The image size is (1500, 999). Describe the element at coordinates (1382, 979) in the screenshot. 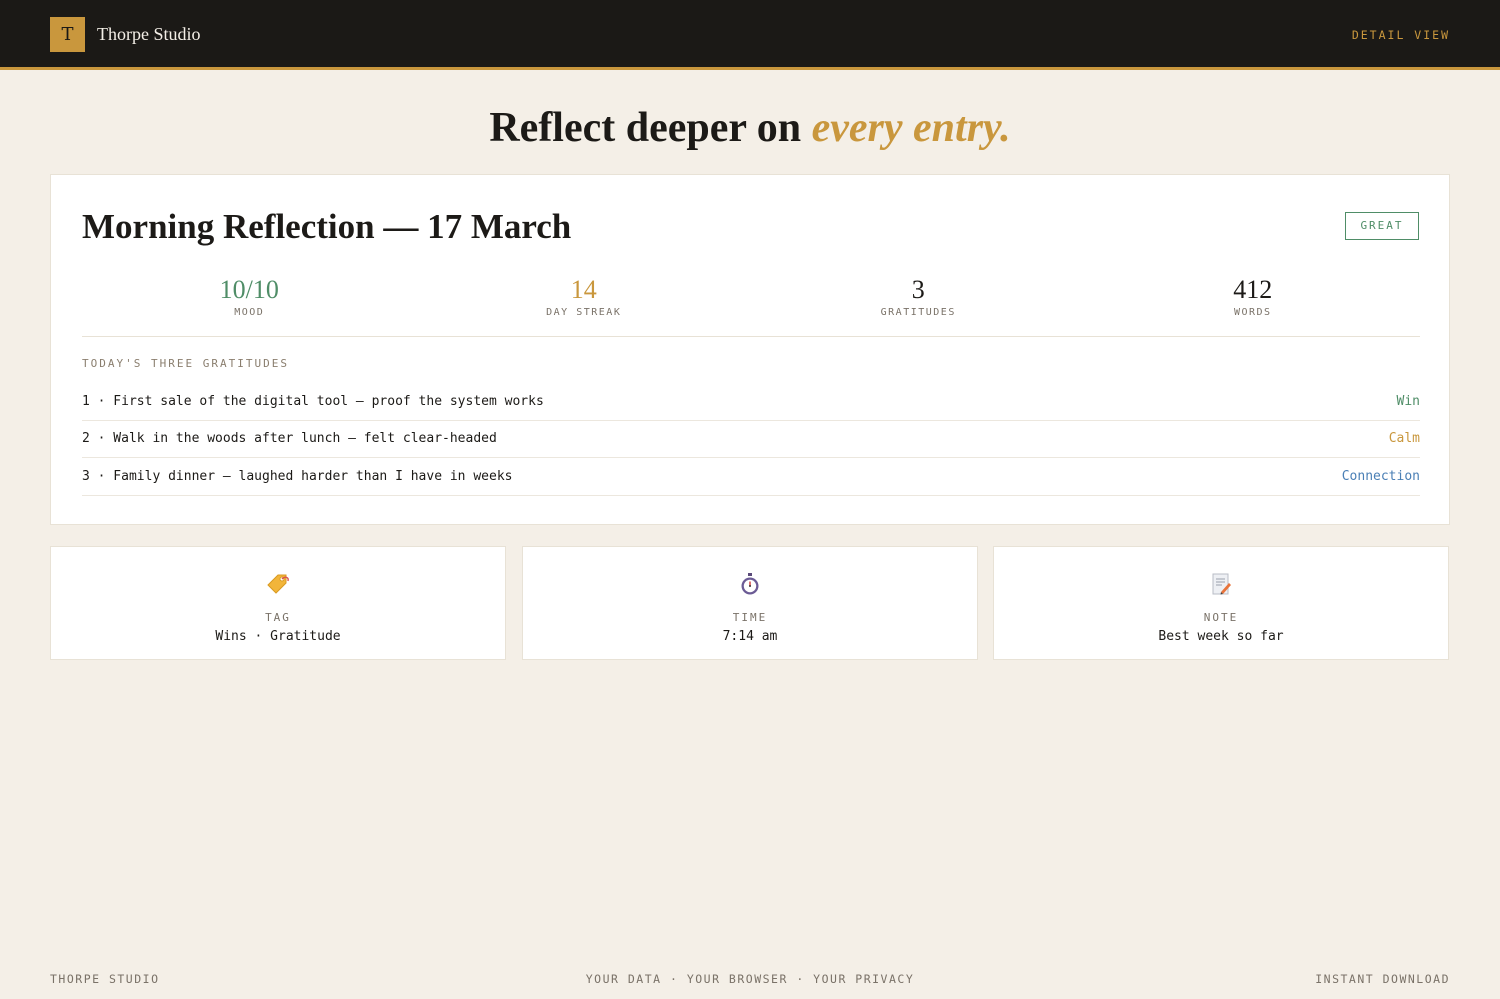

I see `footer-instant-download: INSTANT DOWNLOAD` at that location.